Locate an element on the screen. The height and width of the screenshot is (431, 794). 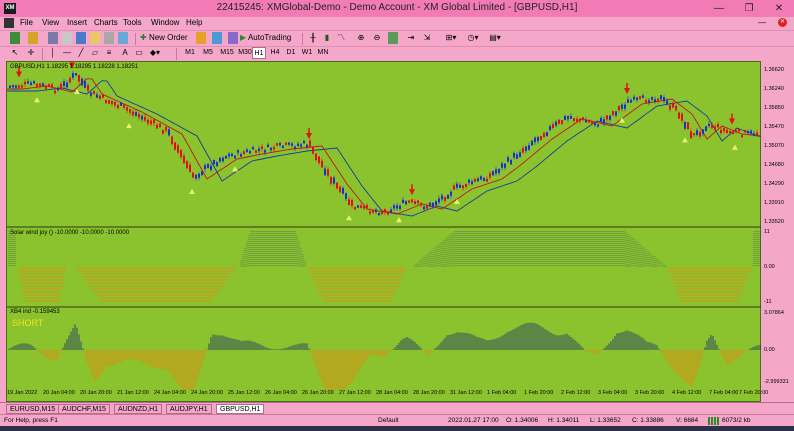
timeframe-m1: M1 is located at coordinates (190, 53).